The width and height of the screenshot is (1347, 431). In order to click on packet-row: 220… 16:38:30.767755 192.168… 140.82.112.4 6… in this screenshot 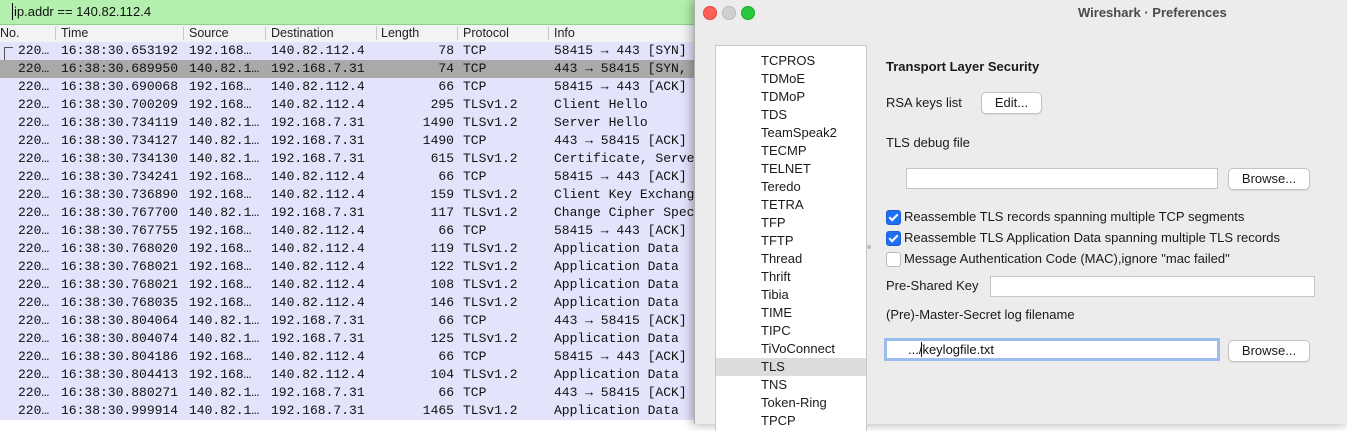, I will do `click(350, 231)`.